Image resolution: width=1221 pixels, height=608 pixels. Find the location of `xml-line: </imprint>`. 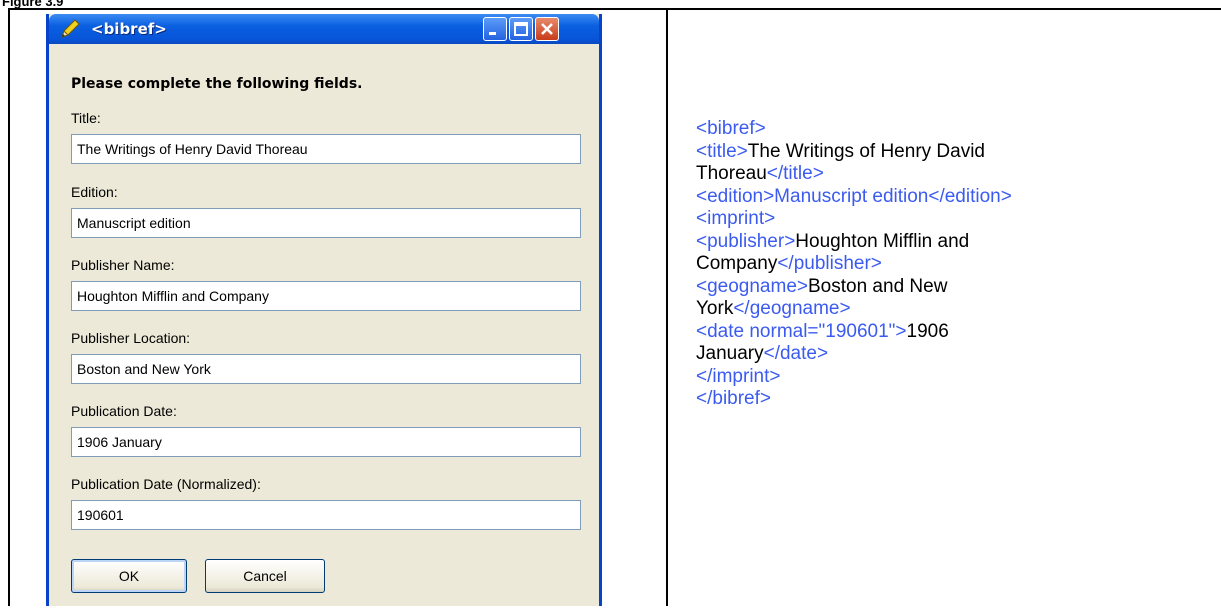

xml-line: </imprint> is located at coordinates (931, 377).